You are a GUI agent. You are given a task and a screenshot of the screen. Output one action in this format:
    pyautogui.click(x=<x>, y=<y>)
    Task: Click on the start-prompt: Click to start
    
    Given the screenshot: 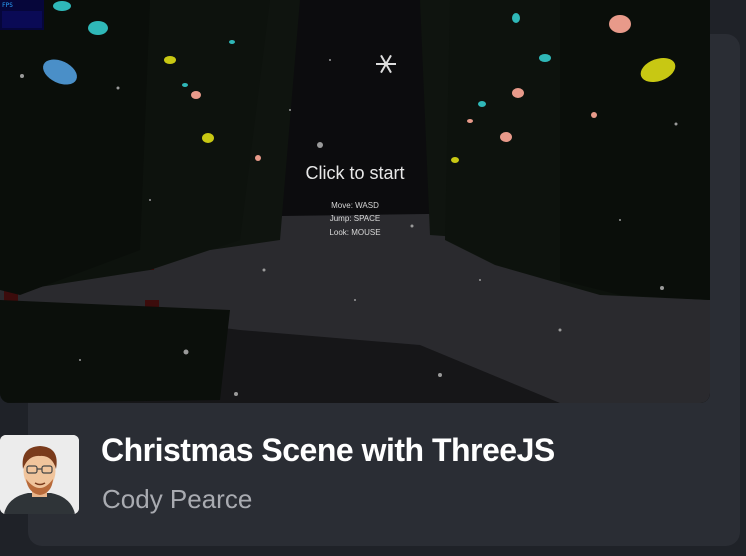 What is the action you would take?
    pyautogui.click(x=355, y=173)
    